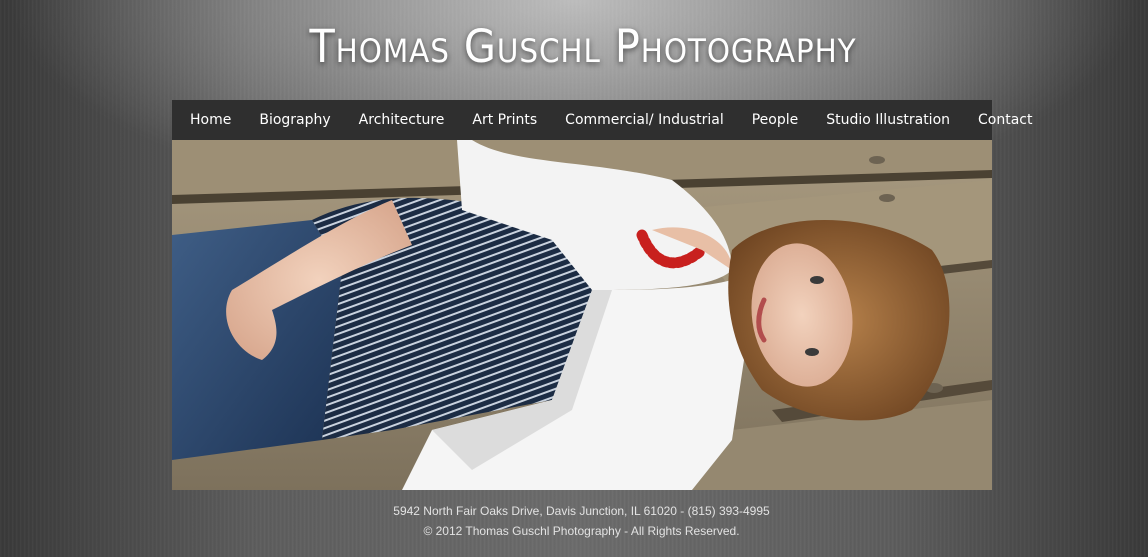 The height and width of the screenshot is (557, 1148). Describe the element at coordinates (583, 46) in the screenshot. I see `site-title: Thomas Guschl Photography` at that location.